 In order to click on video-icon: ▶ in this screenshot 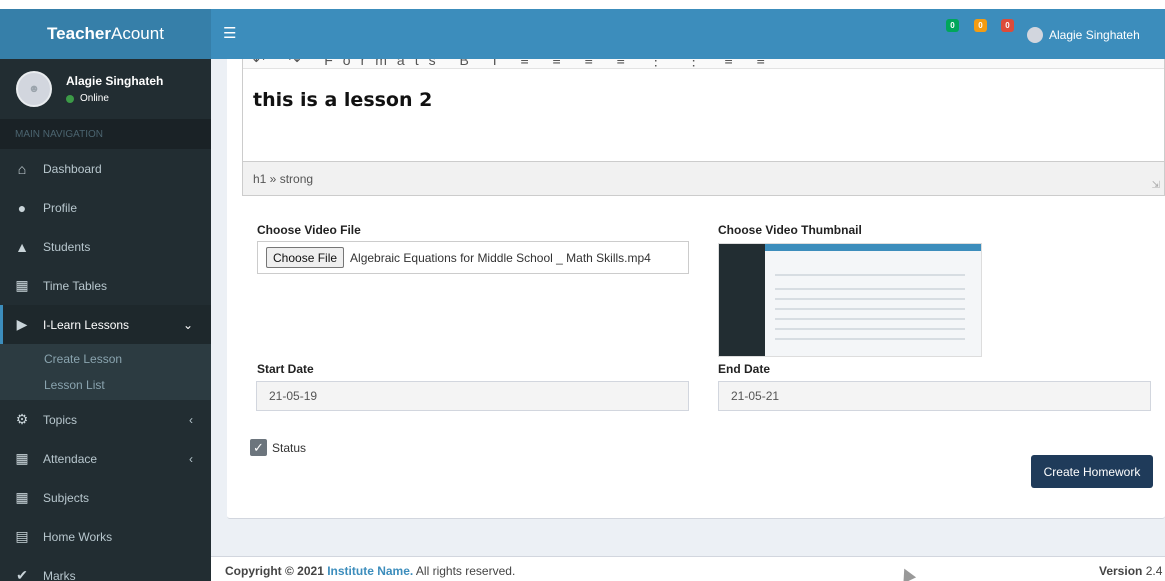, I will do `click(22, 324)`.